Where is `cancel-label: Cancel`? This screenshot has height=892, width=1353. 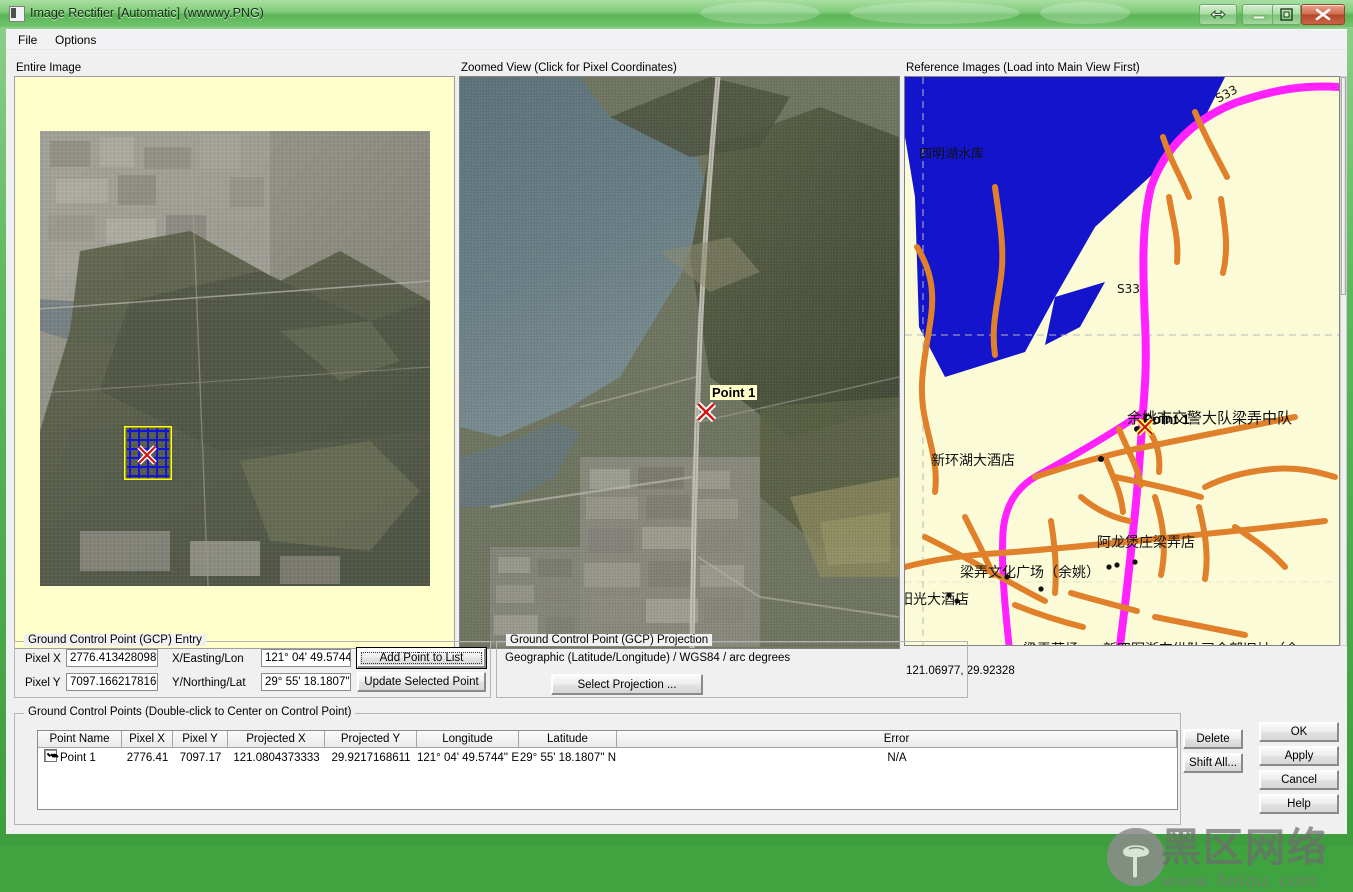
cancel-label: Cancel is located at coordinates (1299, 780).